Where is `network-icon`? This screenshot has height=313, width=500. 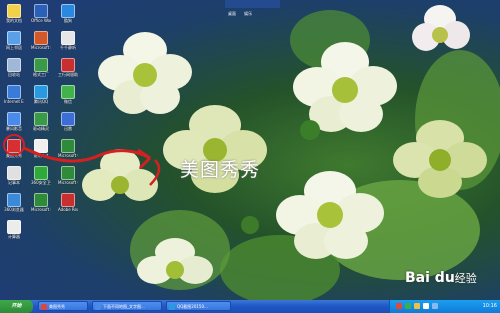
network-icon is located at coordinates (435, 306).